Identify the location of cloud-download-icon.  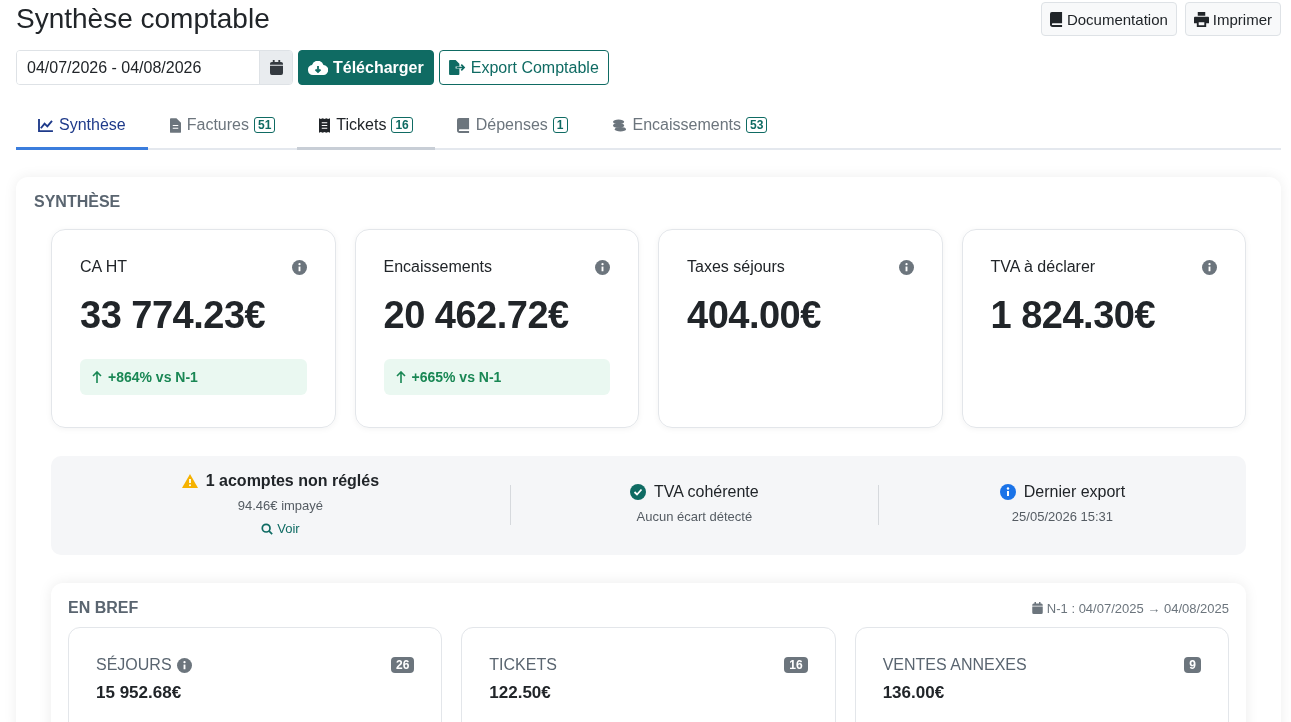
(318, 67).